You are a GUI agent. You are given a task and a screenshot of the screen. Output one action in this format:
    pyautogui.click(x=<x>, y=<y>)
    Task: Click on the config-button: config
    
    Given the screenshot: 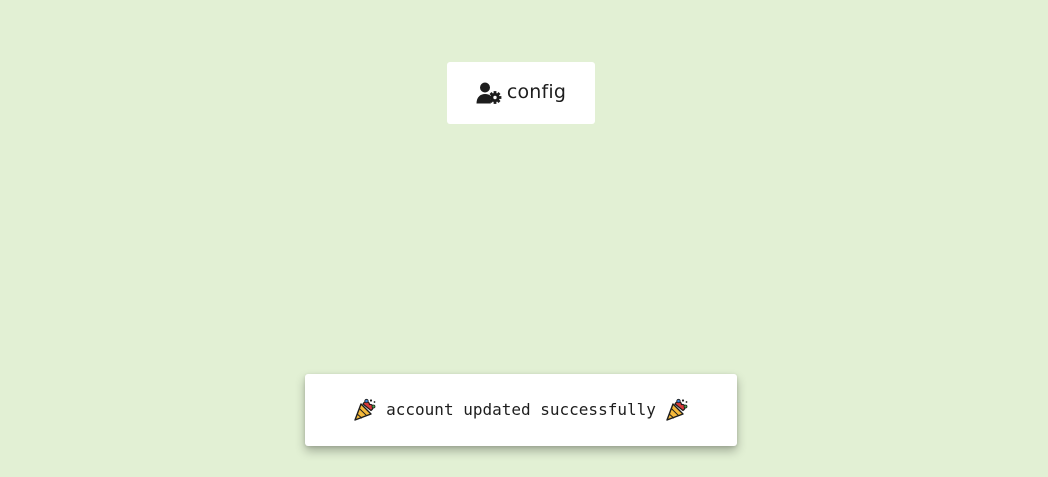 What is the action you would take?
    pyautogui.click(x=521, y=93)
    